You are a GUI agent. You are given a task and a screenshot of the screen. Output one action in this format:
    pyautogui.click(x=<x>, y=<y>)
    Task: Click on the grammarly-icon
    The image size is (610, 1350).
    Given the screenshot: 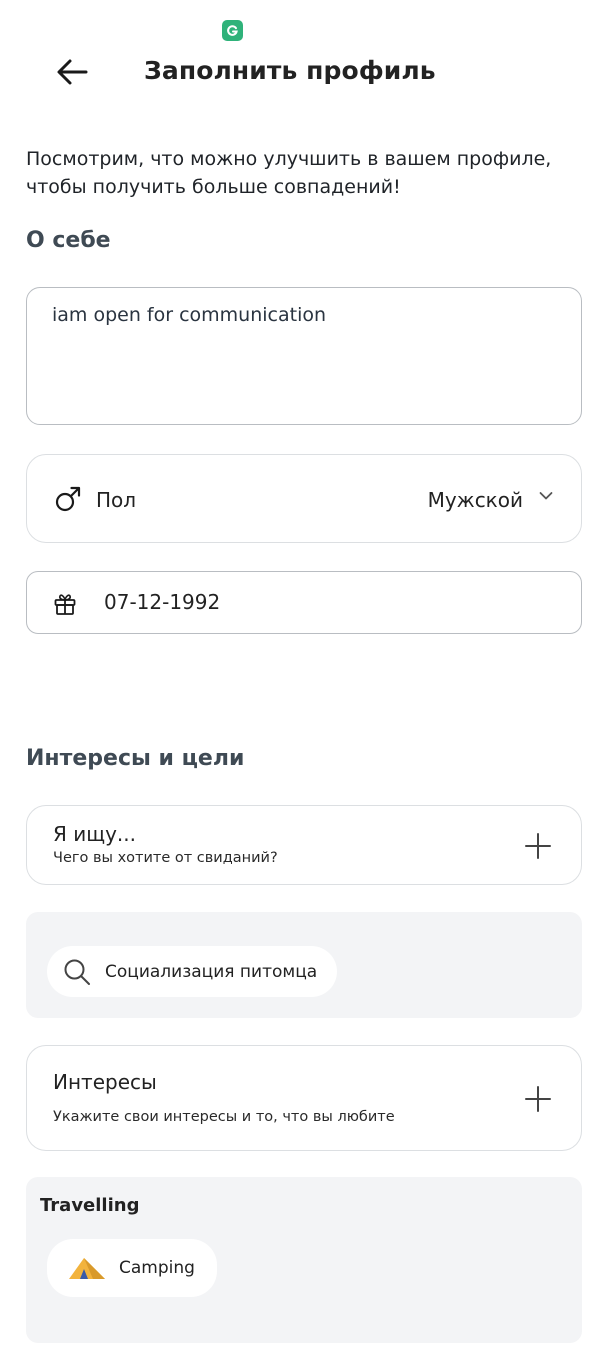 What is the action you would take?
    pyautogui.click(x=232, y=30)
    